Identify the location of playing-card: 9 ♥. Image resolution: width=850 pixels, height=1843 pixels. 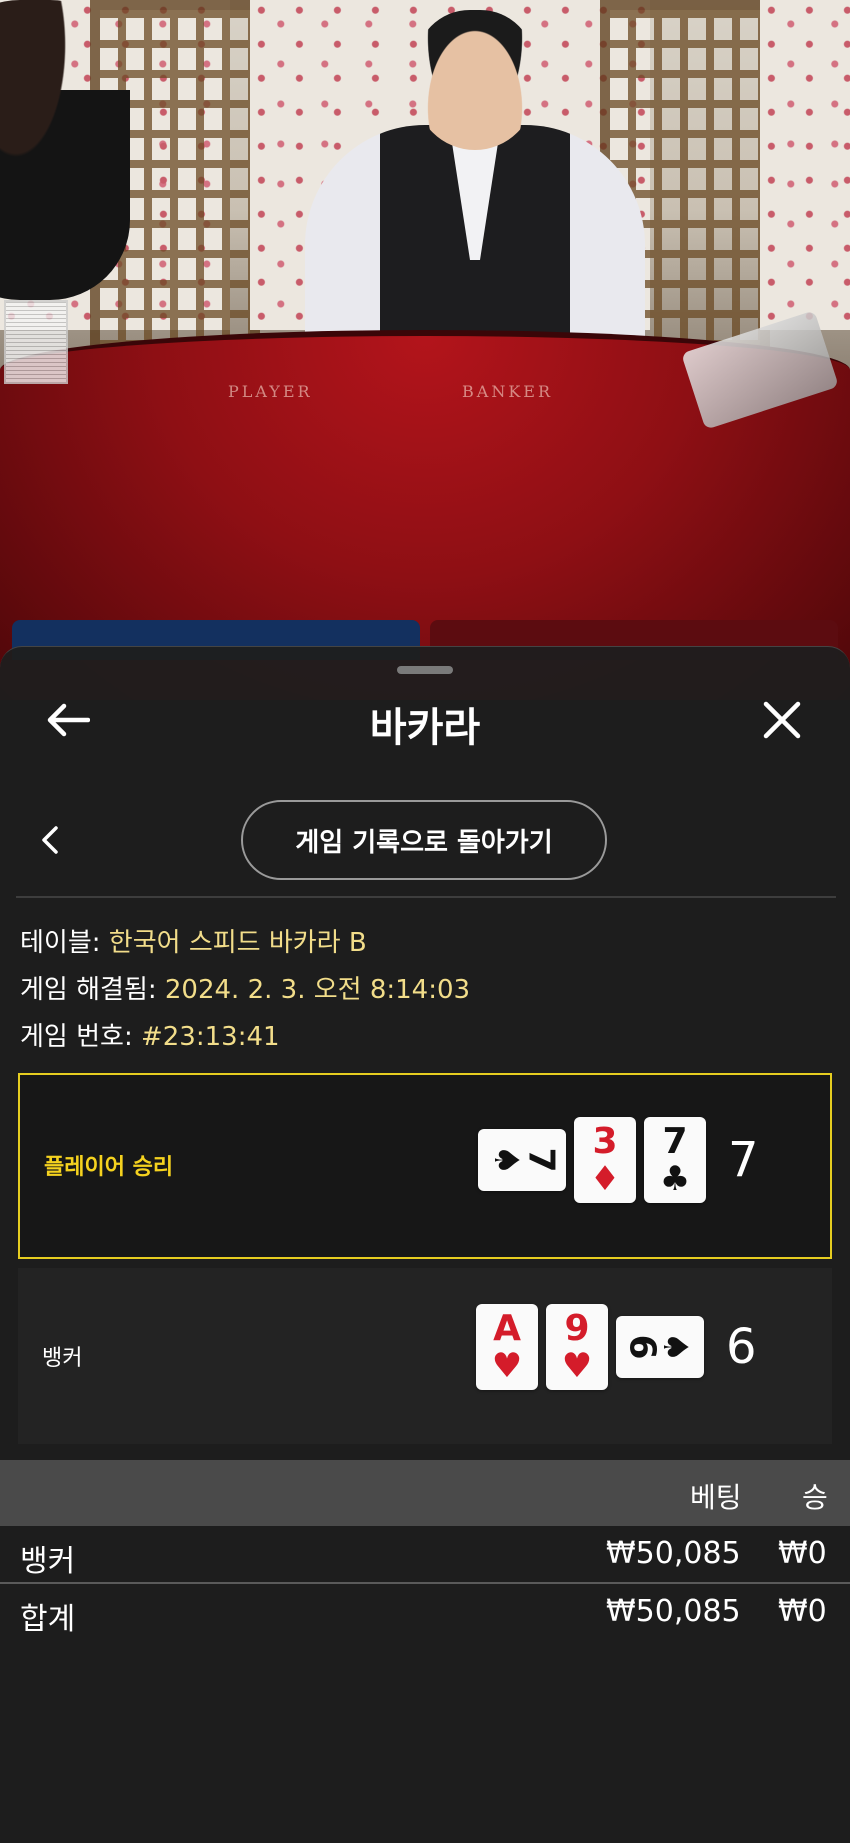
(577, 1347).